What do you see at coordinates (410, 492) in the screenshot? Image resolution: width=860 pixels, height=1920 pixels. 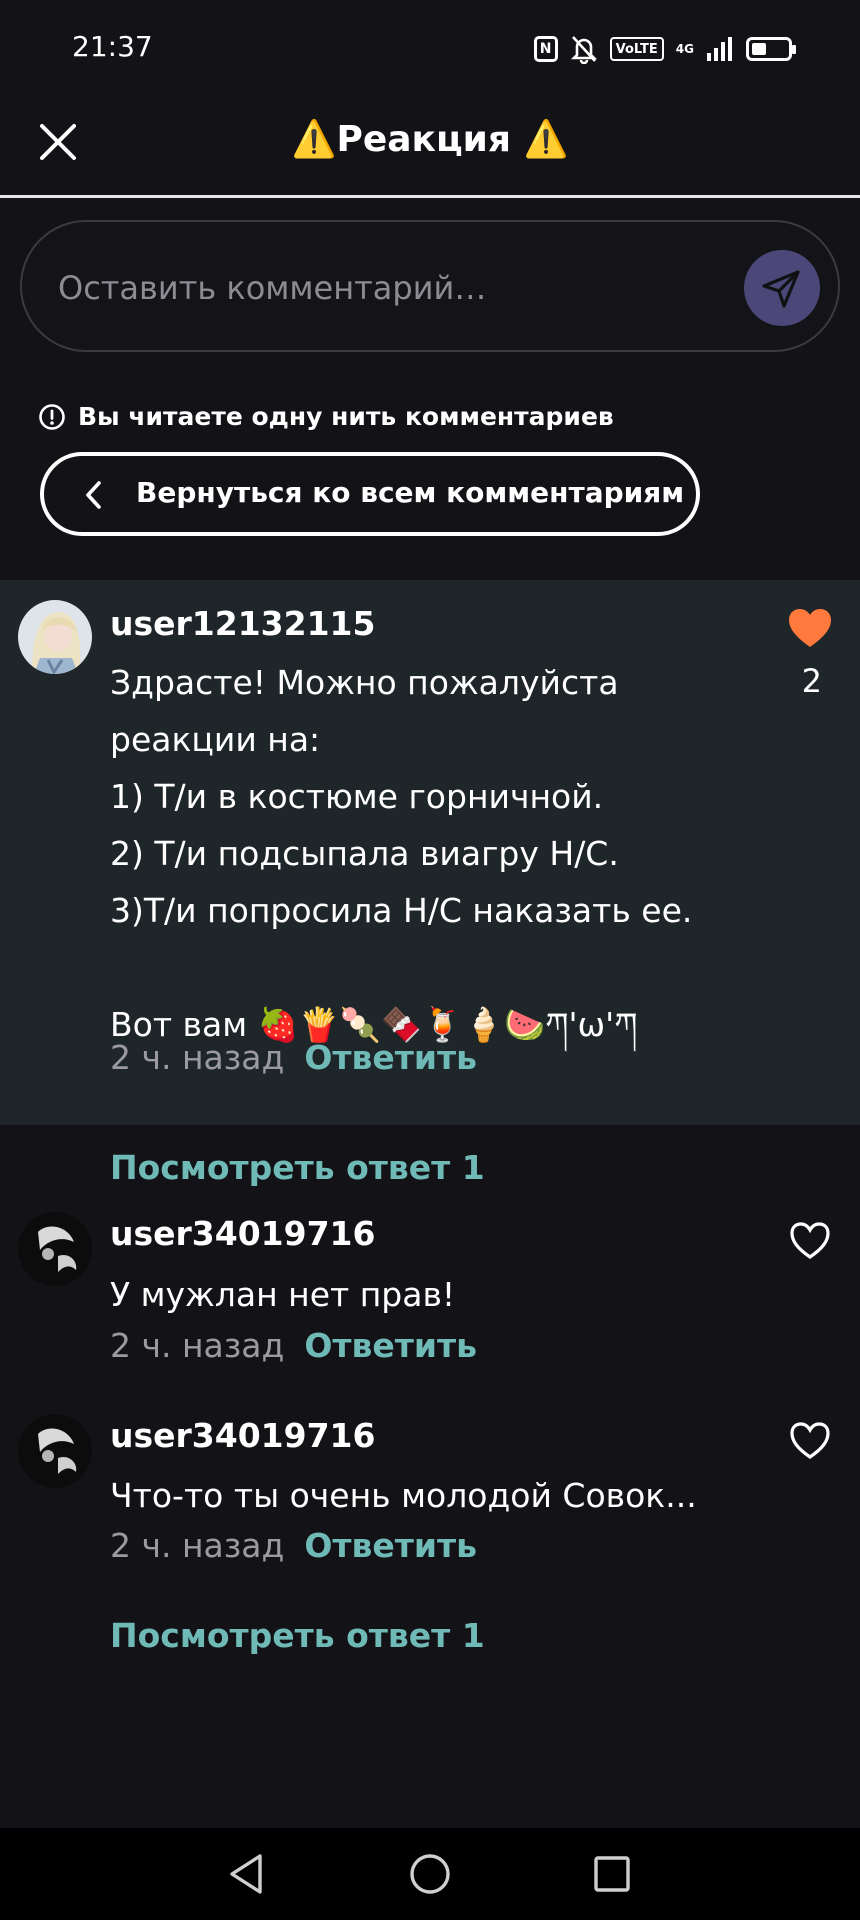 I see `back-button-label: Вернуться ко всем комментариям` at bounding box center [410, 492].